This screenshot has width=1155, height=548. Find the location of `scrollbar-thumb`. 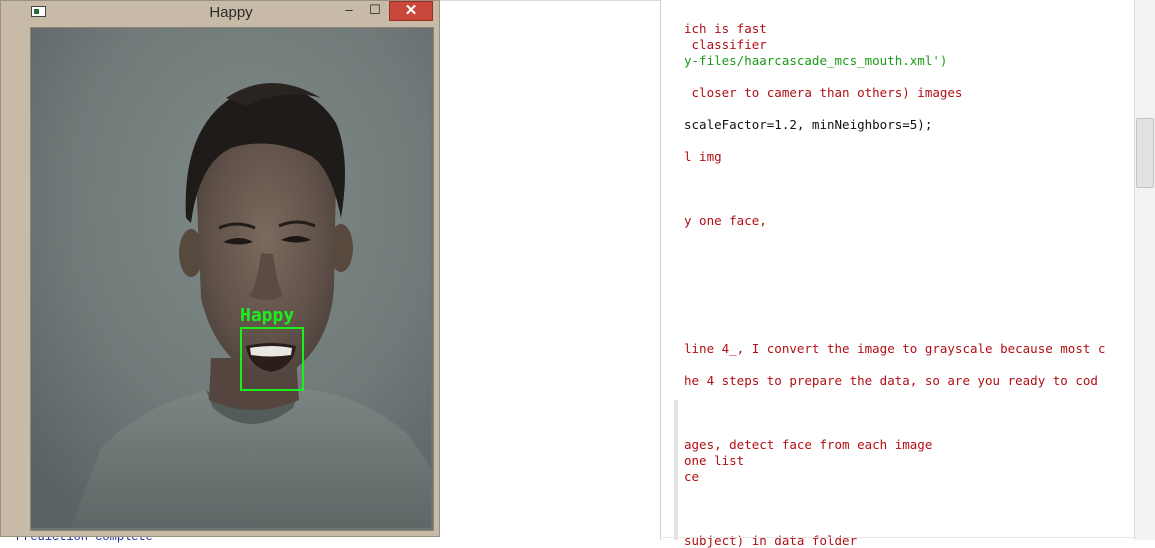

scrollbar-thumb is located at coordinates (1145, 153).